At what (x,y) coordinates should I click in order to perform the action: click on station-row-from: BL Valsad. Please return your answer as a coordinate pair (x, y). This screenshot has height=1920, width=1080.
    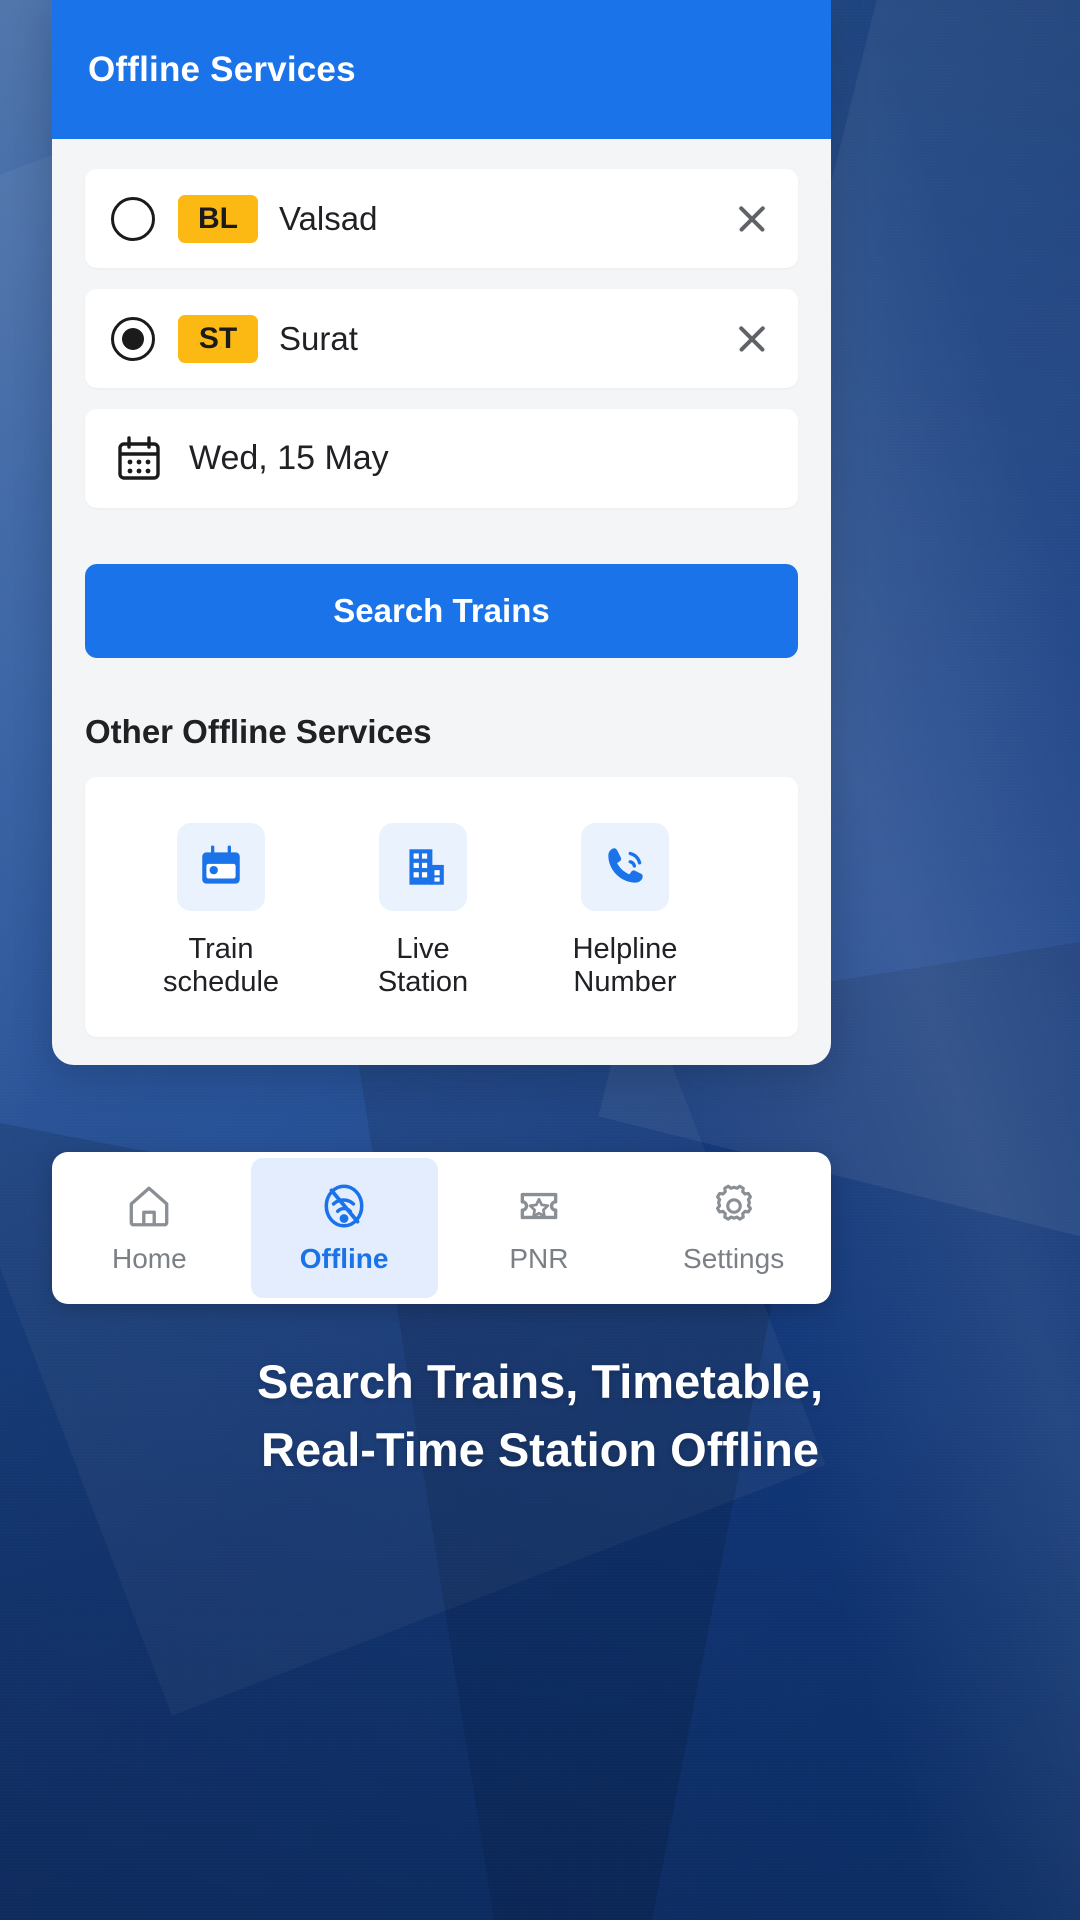
    Looking at the image, I should click on (441, 218).